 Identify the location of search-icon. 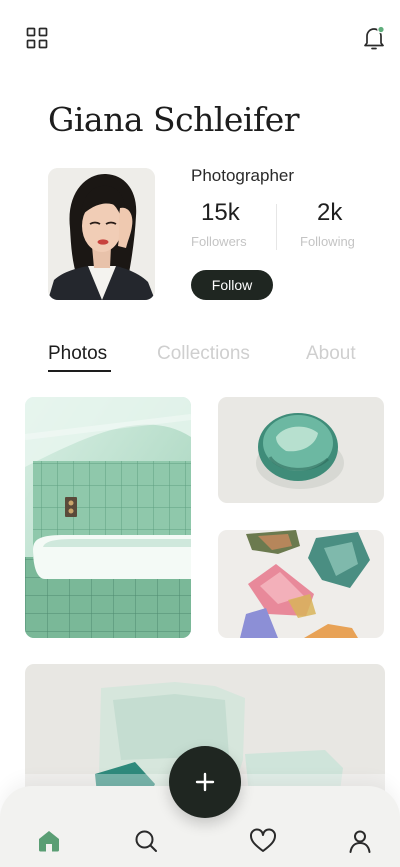
(146, 841).